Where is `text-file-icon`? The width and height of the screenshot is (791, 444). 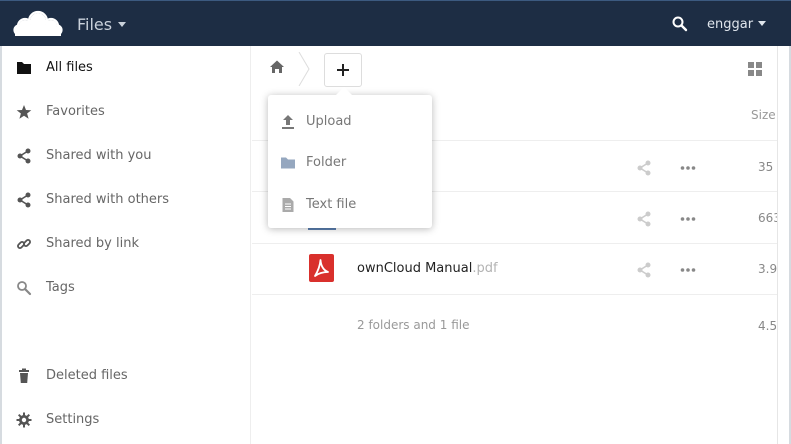
text-file-icon is located at coordinates (288, 207).